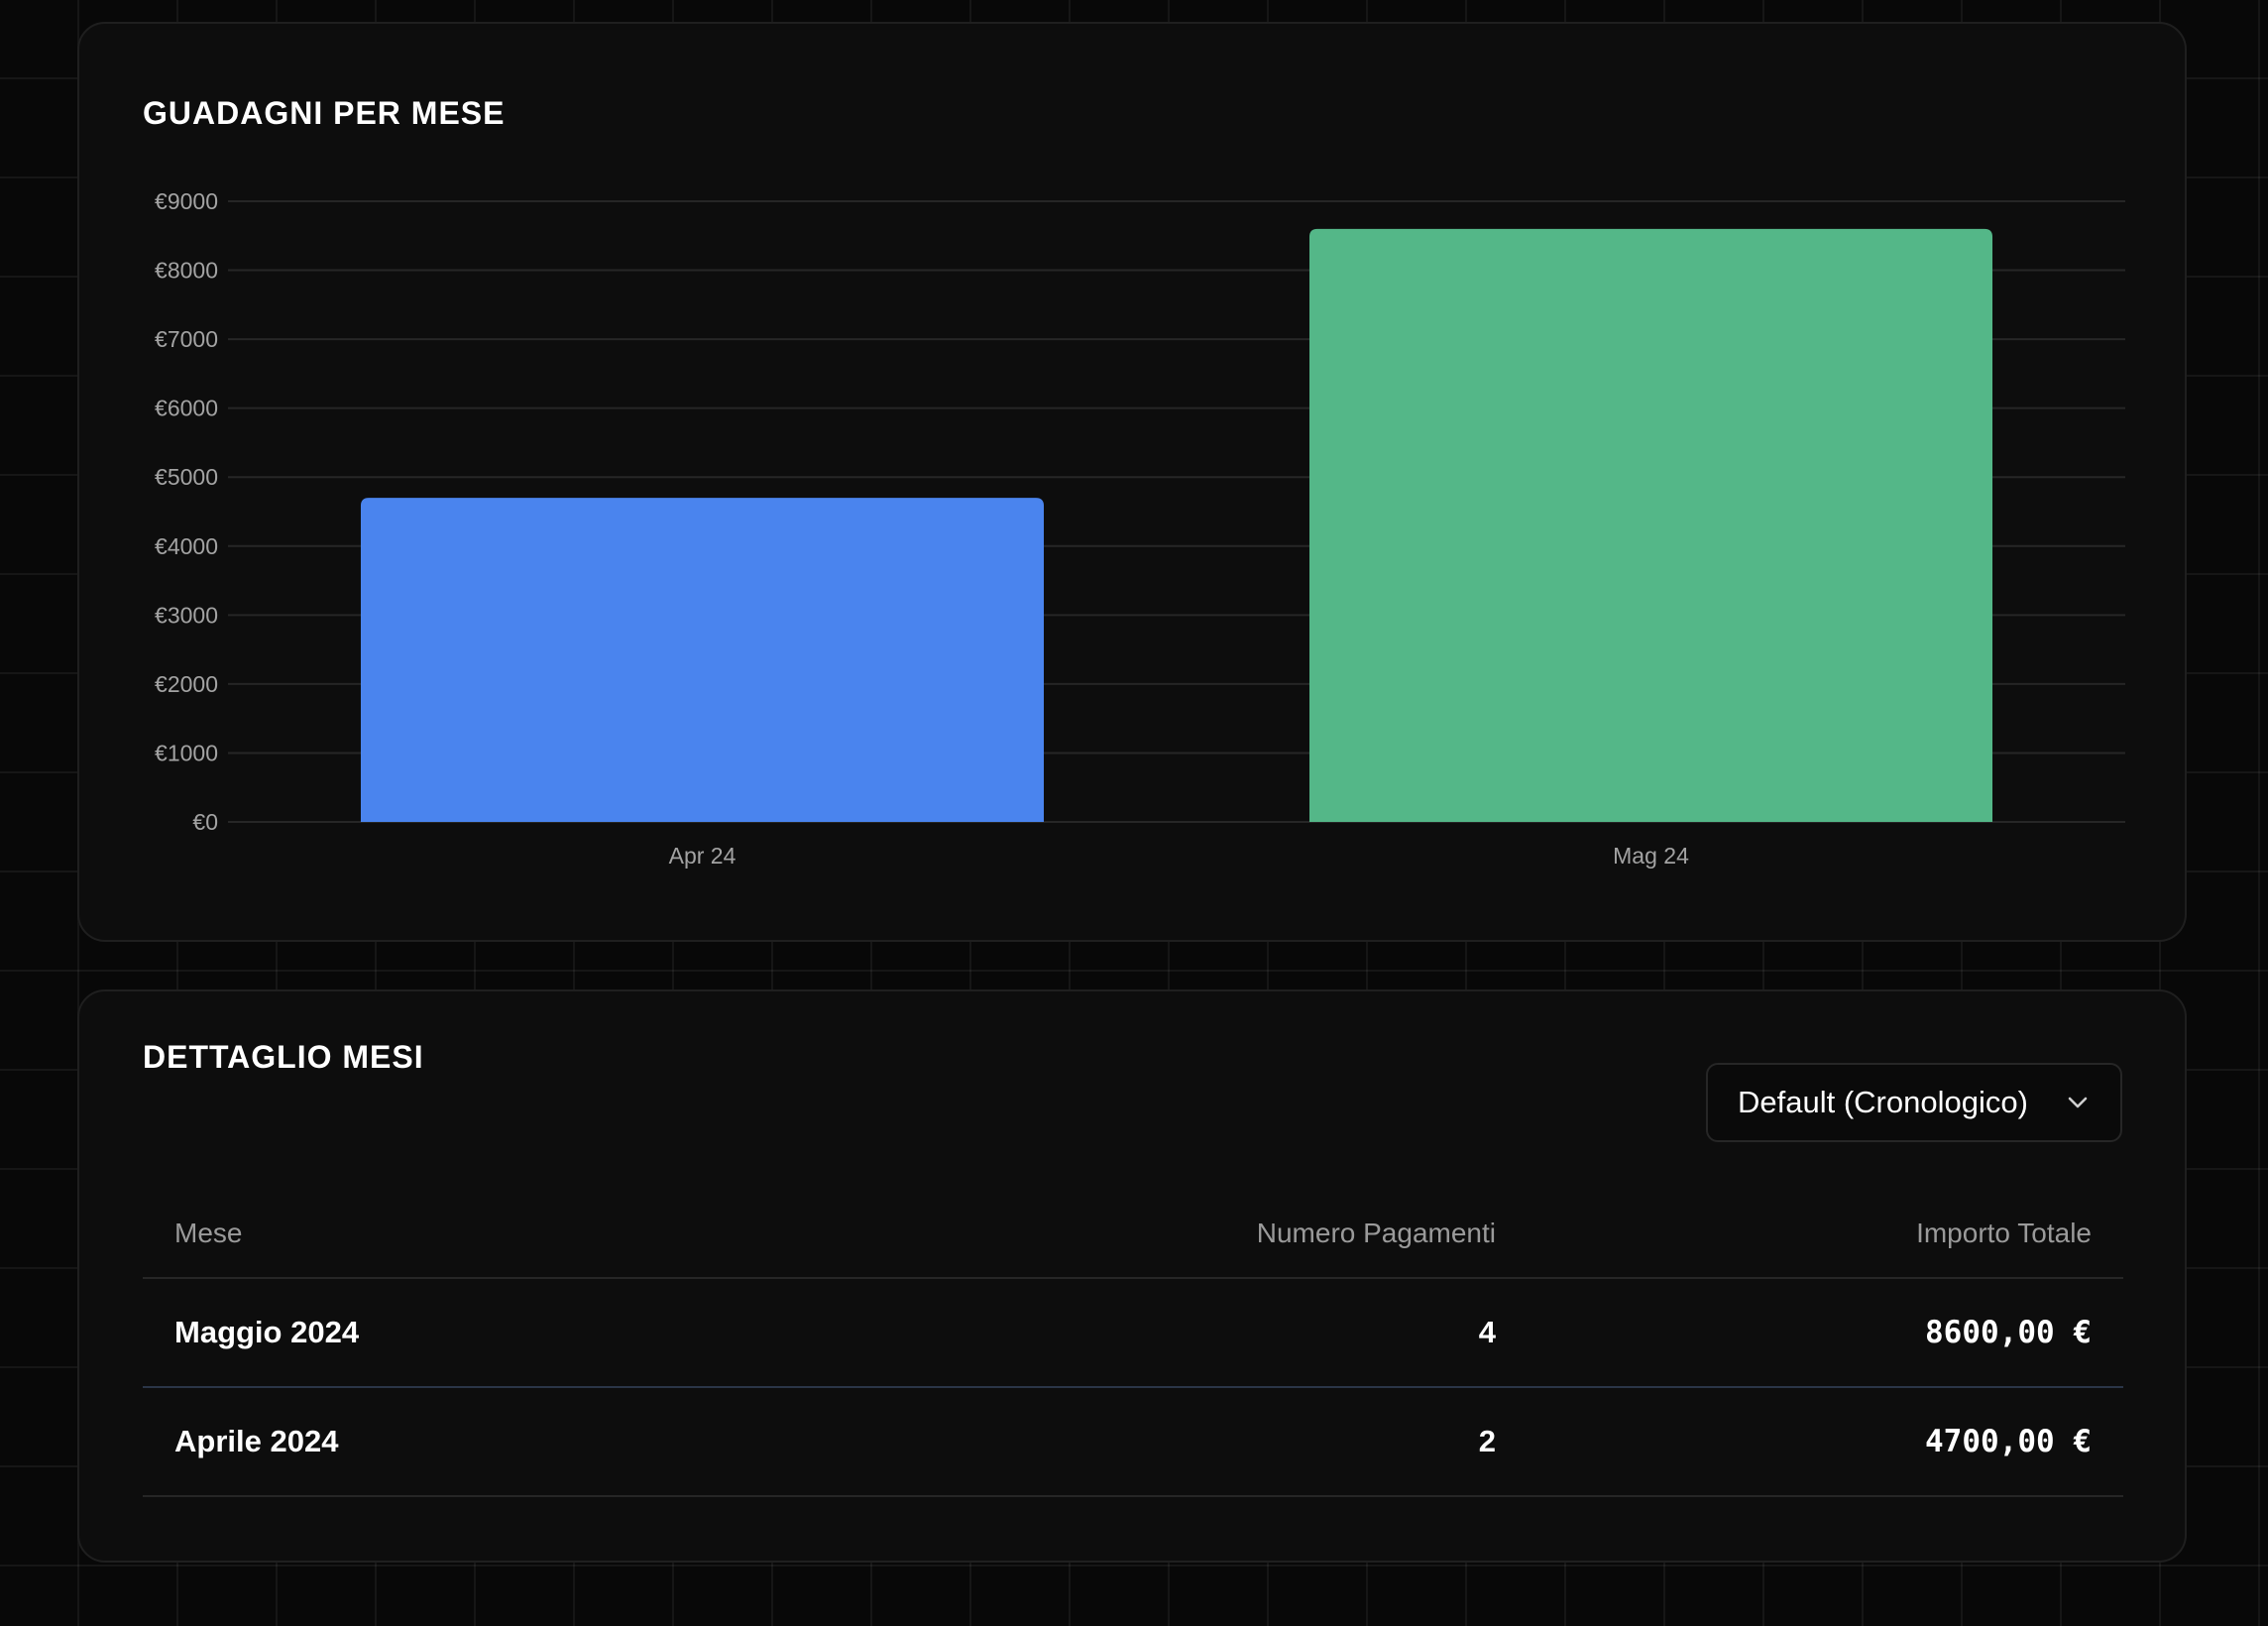 This screenshot has height=1626, width=2268. Describe the element at coordinates (2008, 1333) in the screenshot. I see `row-total-amount: 8600,00 €` at that location.